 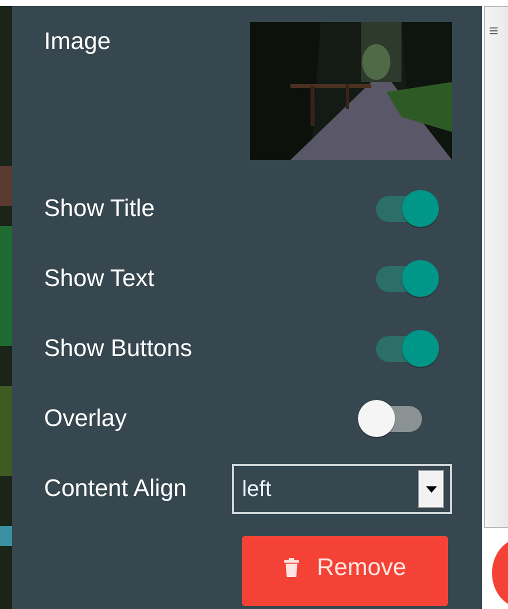 What do you see at coordinates (496, 267) in the screenshot?
I see `scrollbar-thumb: ≡` at bounding box center [496, 267].